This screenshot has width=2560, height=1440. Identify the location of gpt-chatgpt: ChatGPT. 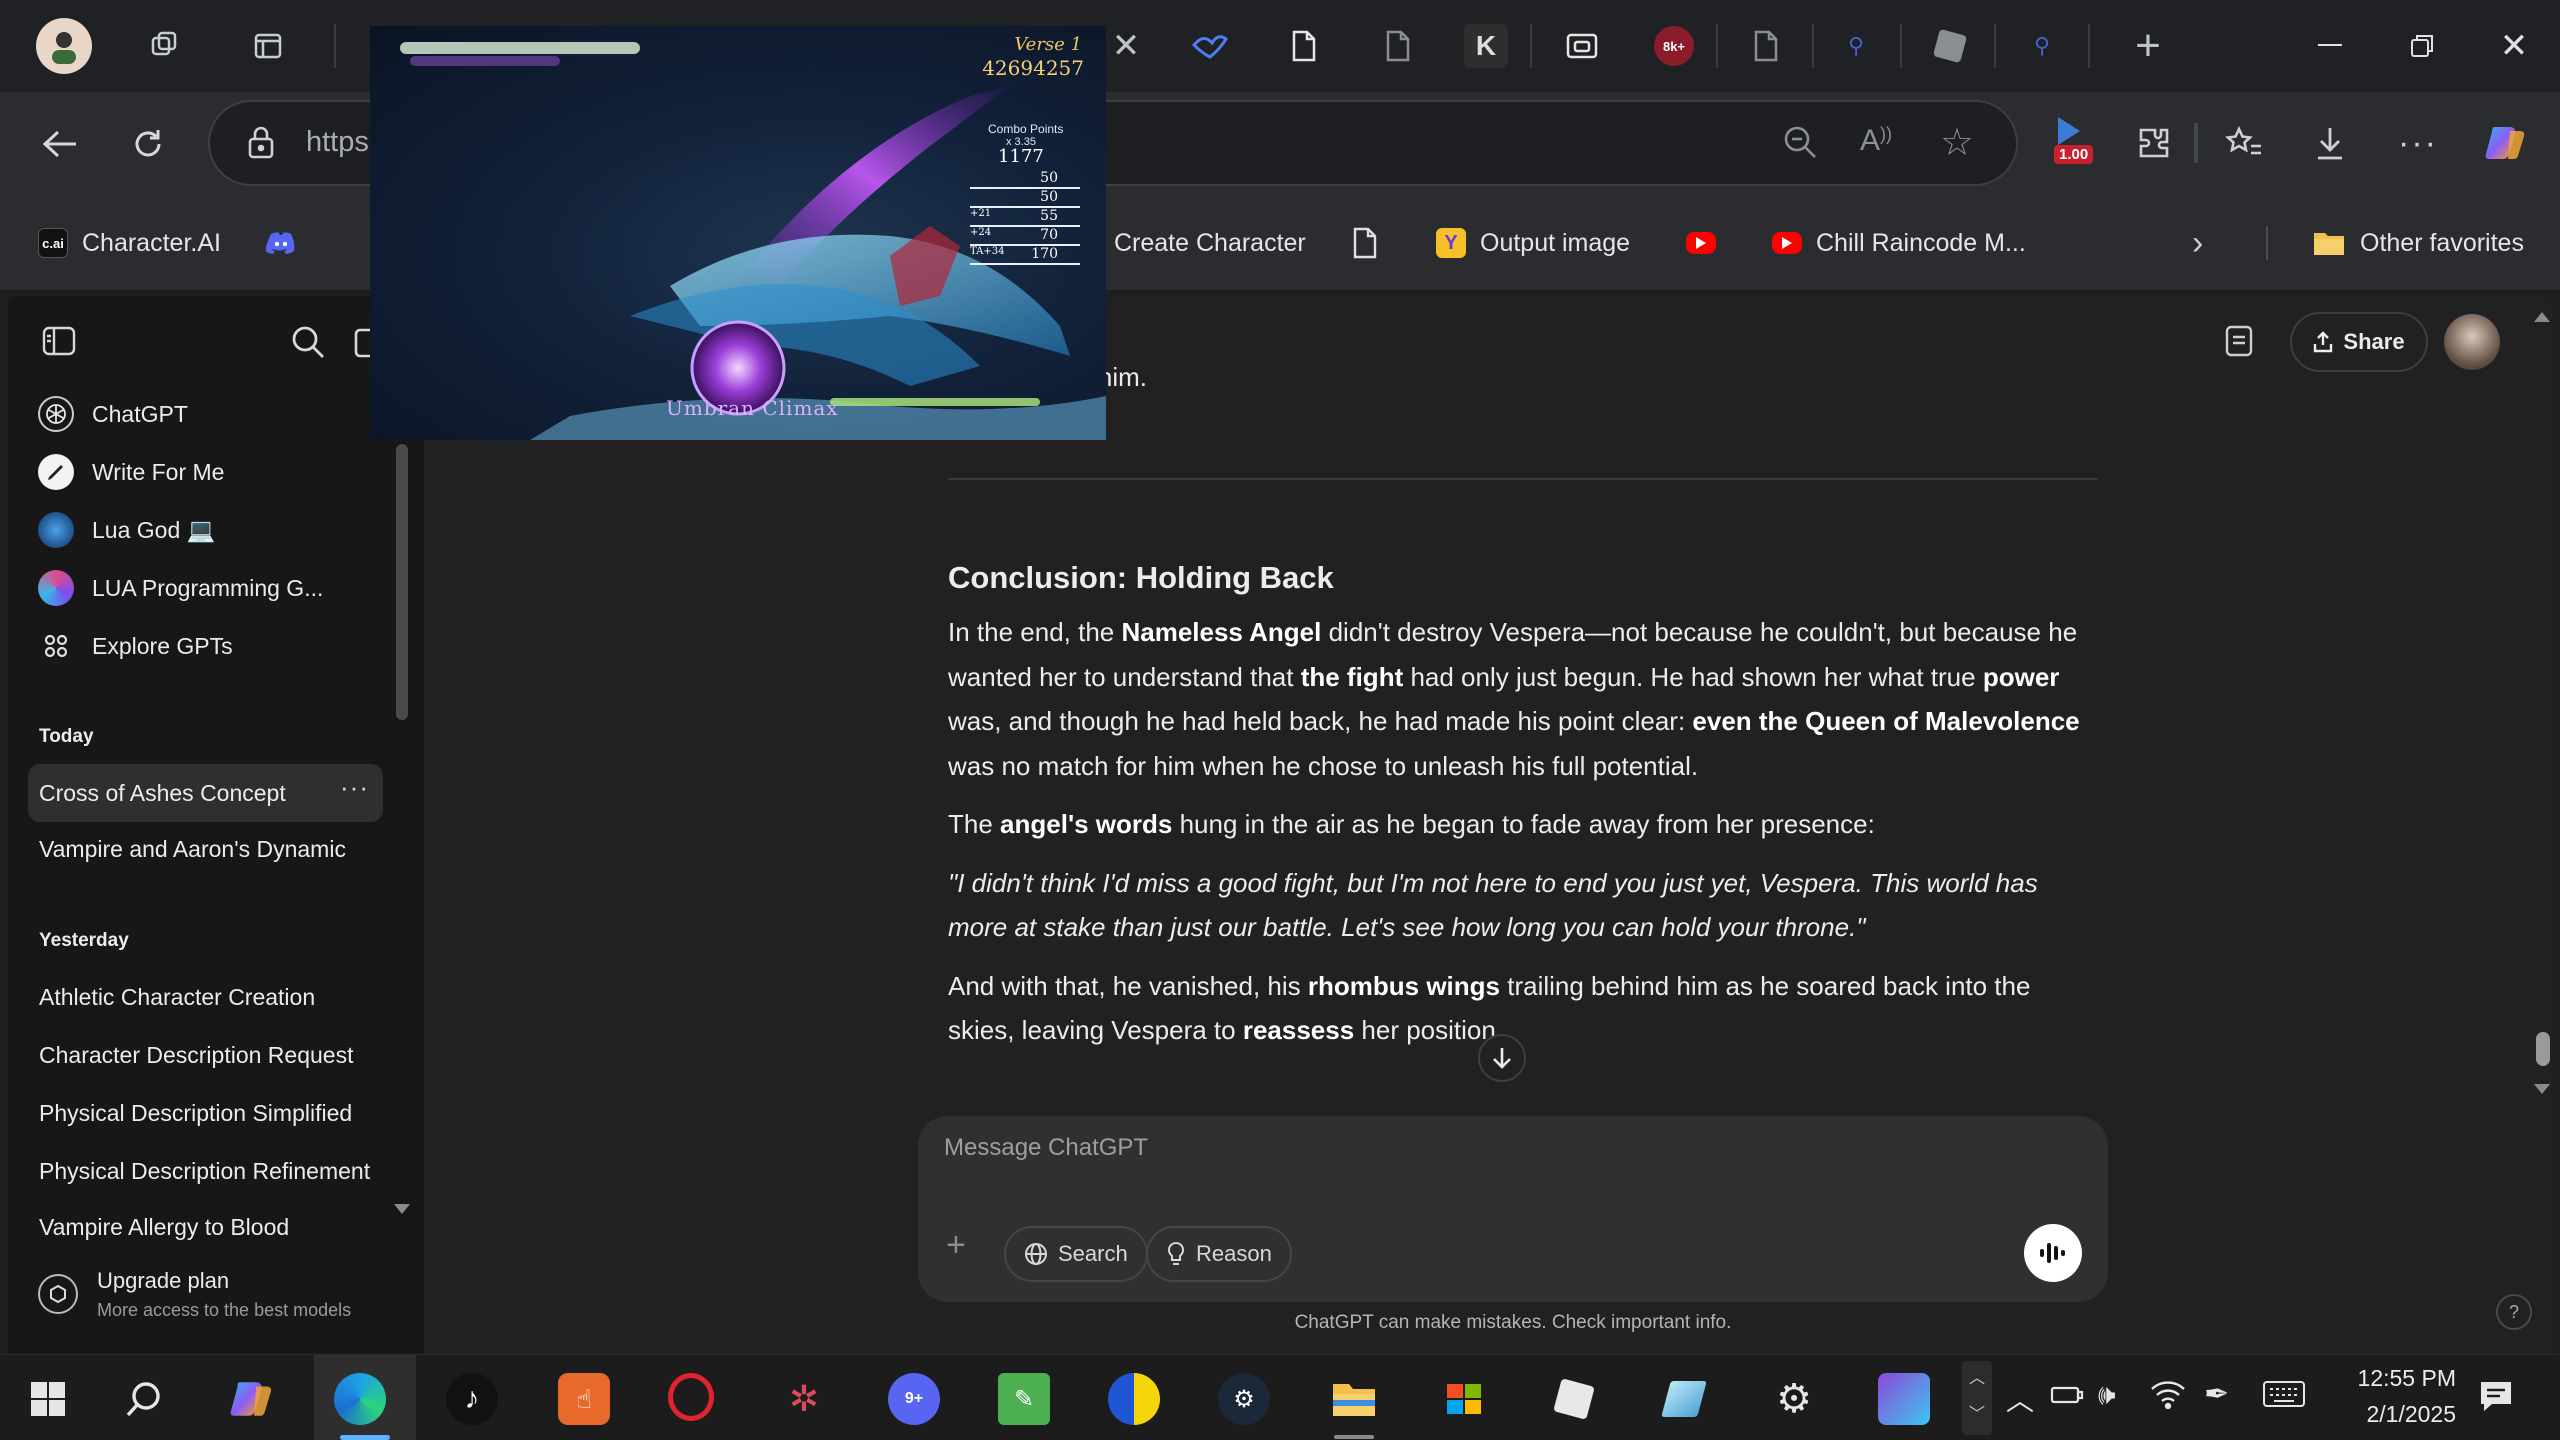
(113, 414).